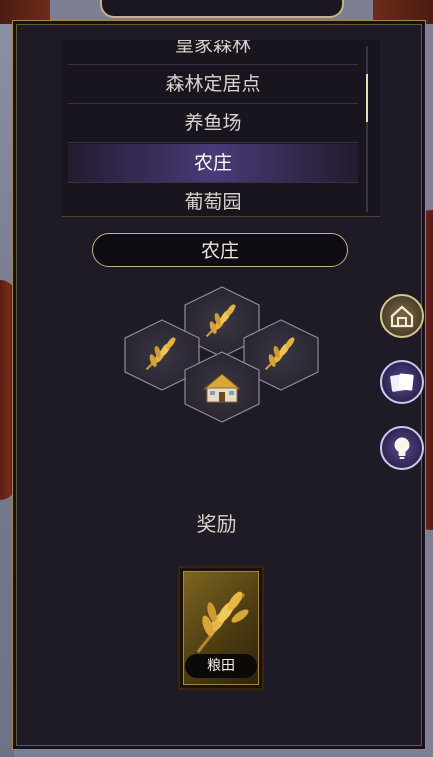  What do you see at coordinates (213, 199) in the screenshot?
I see `list-item-vineyard: 葡萄园` at bounding box center [213, 199].